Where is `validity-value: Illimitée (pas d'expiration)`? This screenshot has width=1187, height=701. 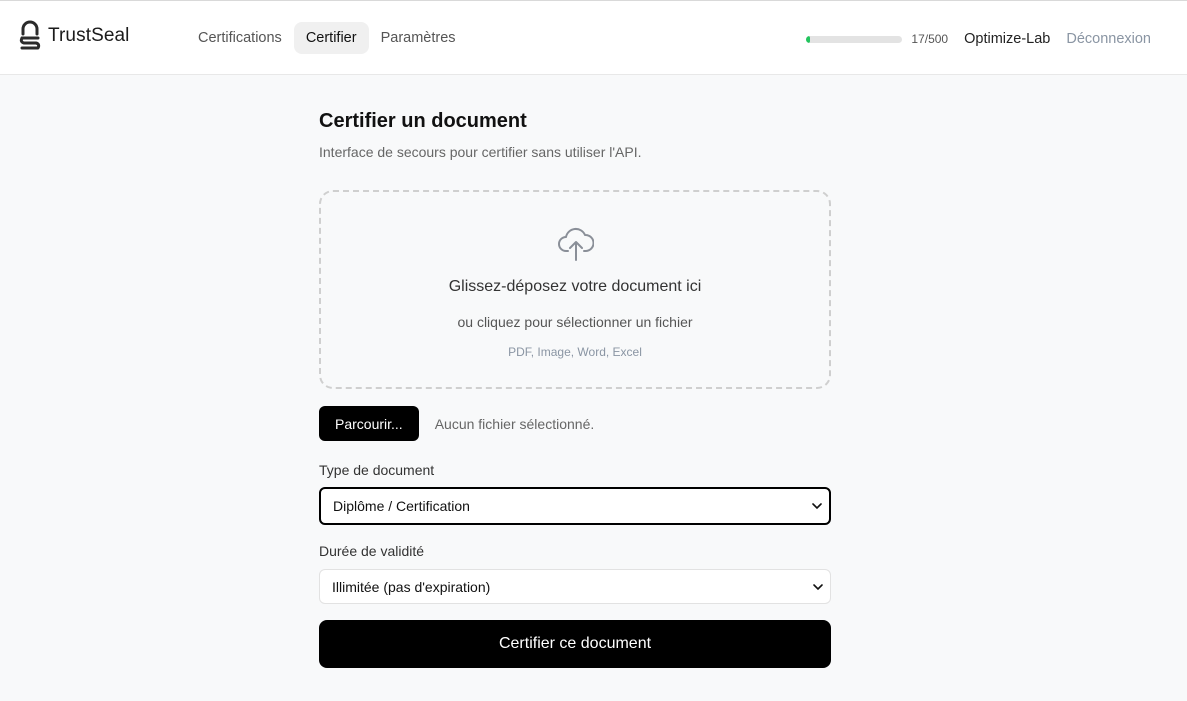
validity-value: Illimitée (pas d'expiration) is located at coordinates (411, 586).